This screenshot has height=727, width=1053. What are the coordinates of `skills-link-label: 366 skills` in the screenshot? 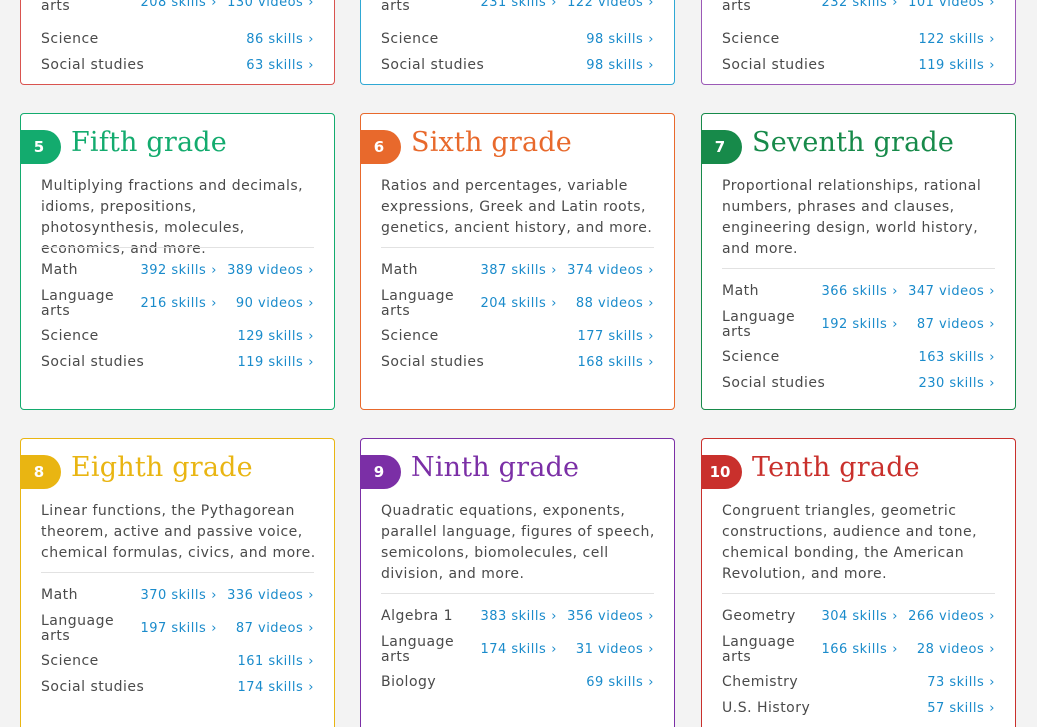 It's located at (854, 291).